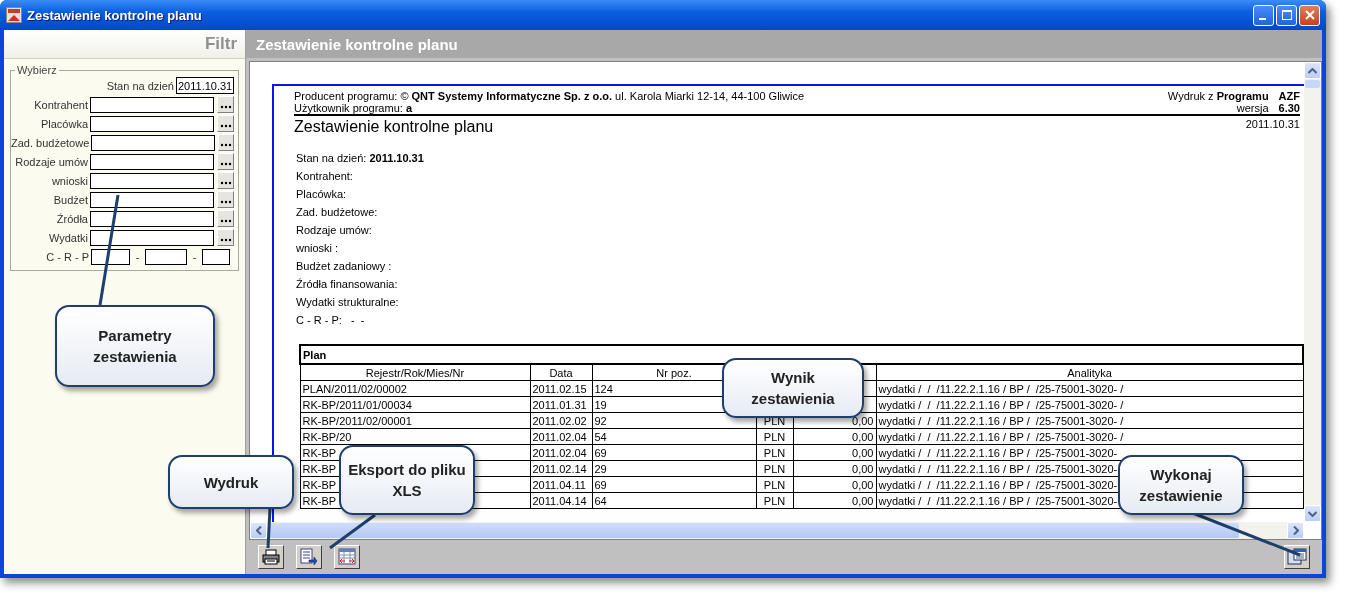 Image resolution: width=1345 pixels, height=597 pixels. Describe the element at coordinates (793, 388) in the screenshot. I see `callout: Wynik zestawienia` at that location.